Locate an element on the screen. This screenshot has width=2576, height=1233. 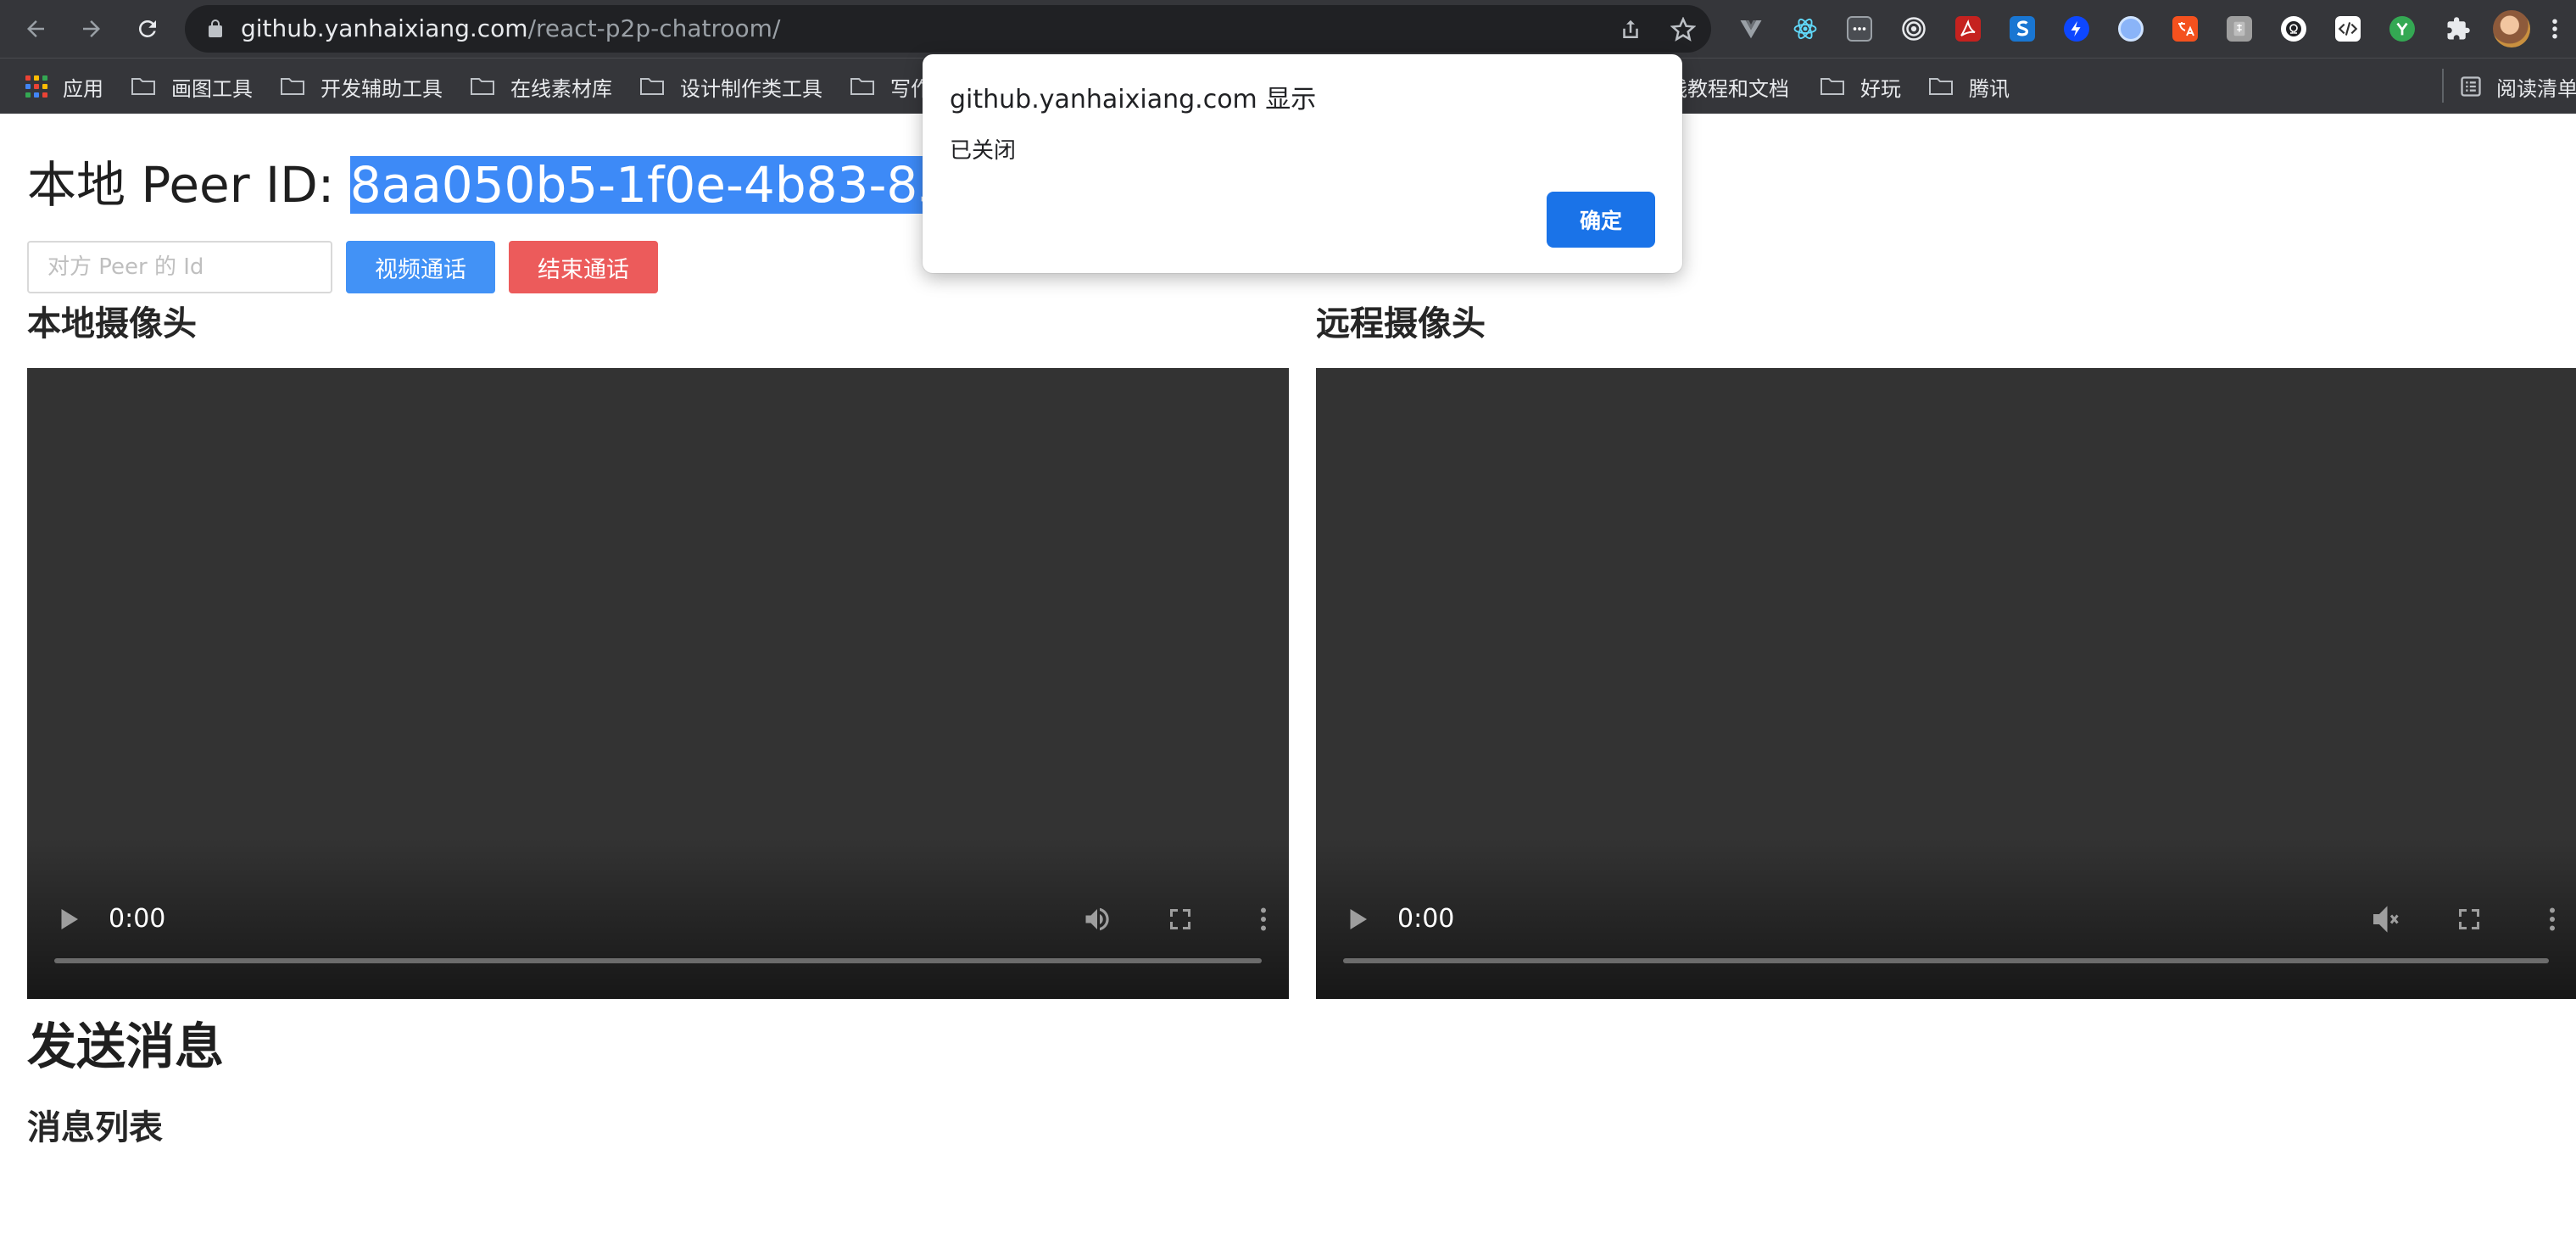
bookmark-folder: 画图工具 is located at coordinates (192, 86).